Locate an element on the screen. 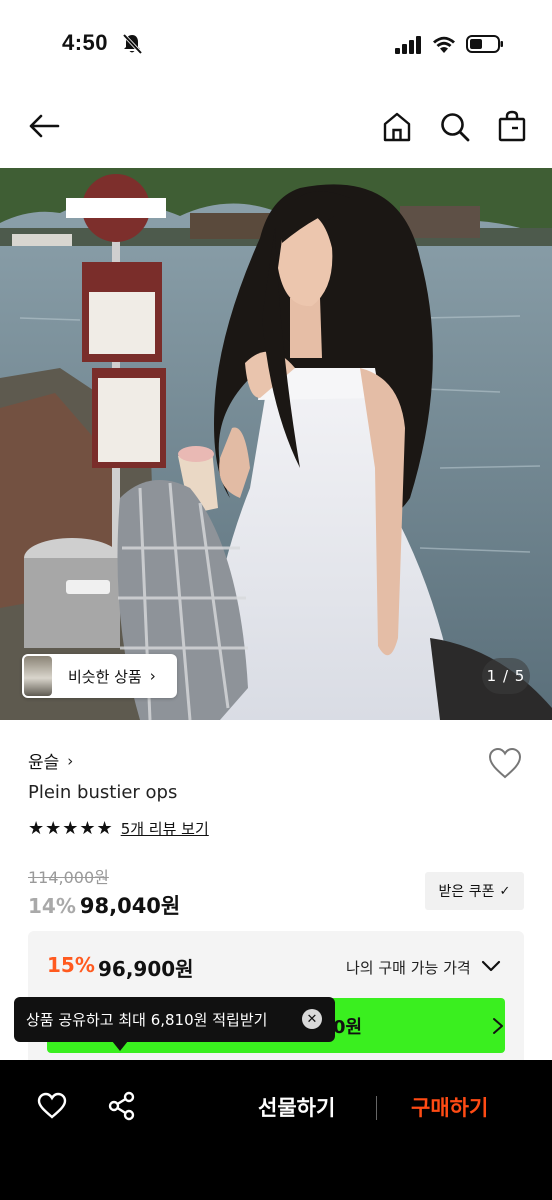  share-reward-tooltip: 상품 공유하고 최대 6,810원 적립받기 is located at coordinates (174, 1019).